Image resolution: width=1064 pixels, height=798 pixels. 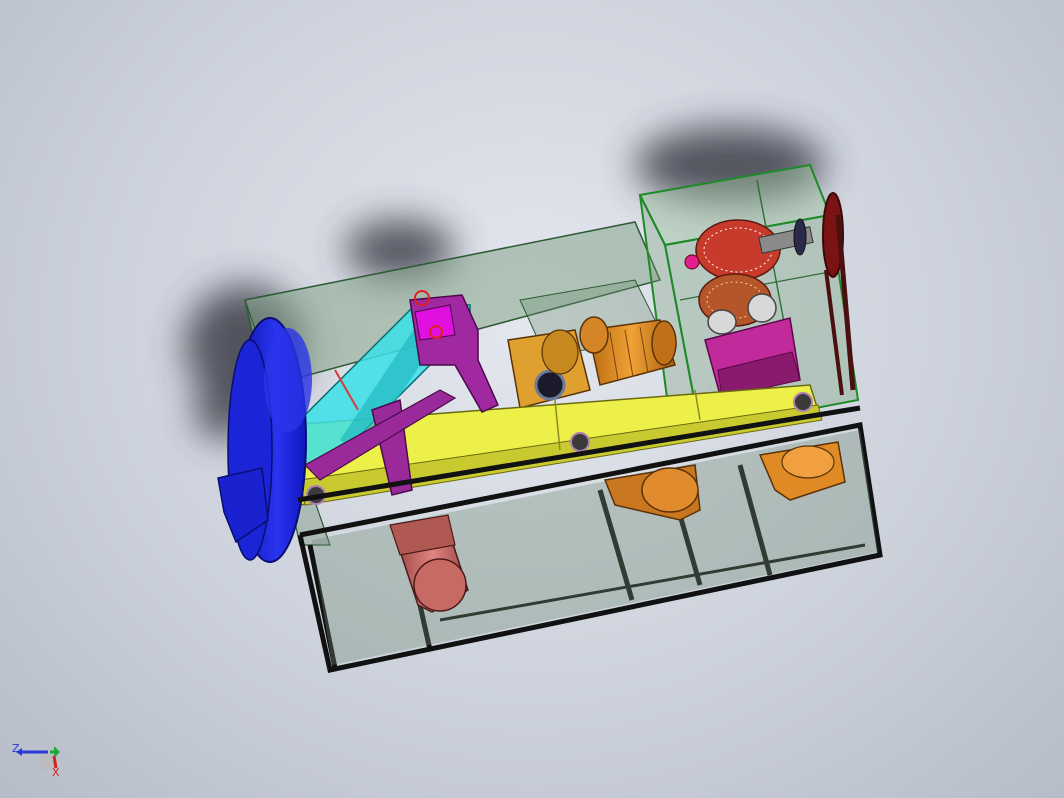 I want to click on coordinate-triad: Z X, so click(x=36, y=760).